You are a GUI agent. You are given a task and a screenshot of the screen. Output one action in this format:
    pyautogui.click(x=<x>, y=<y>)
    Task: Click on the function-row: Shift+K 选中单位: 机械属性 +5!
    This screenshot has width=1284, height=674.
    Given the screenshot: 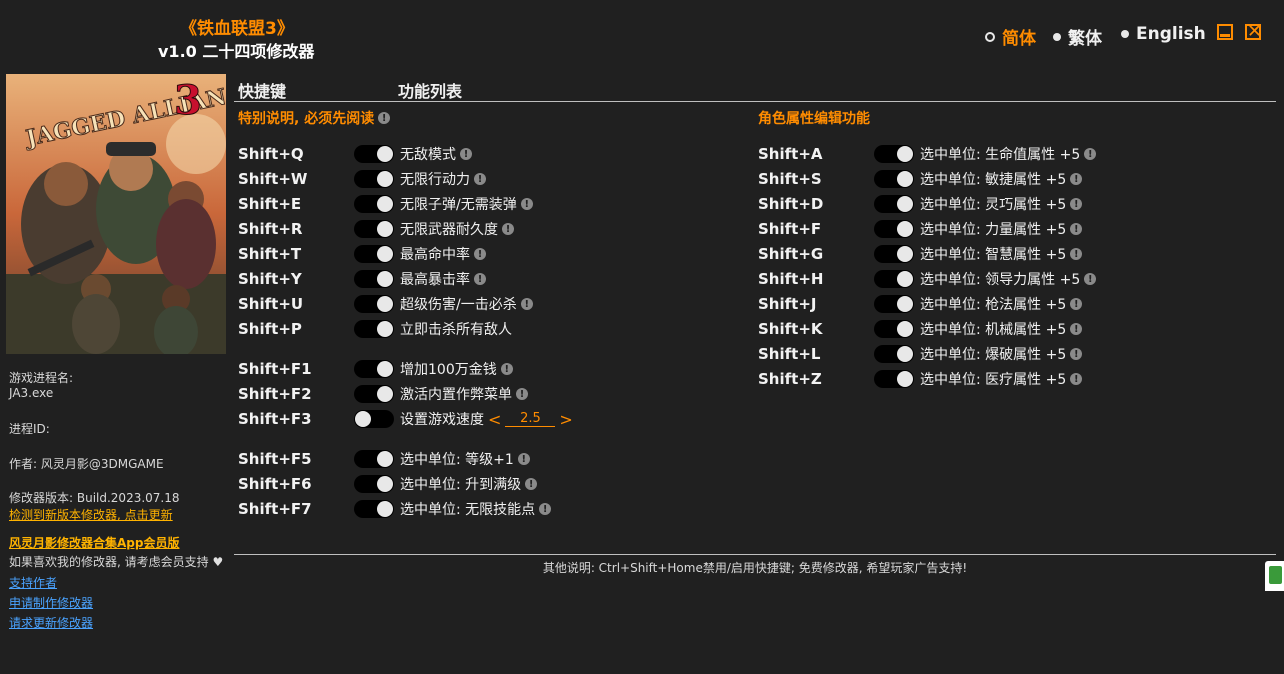 What is the action you would take?
    pyautogui.click(x=920, y=329)
    